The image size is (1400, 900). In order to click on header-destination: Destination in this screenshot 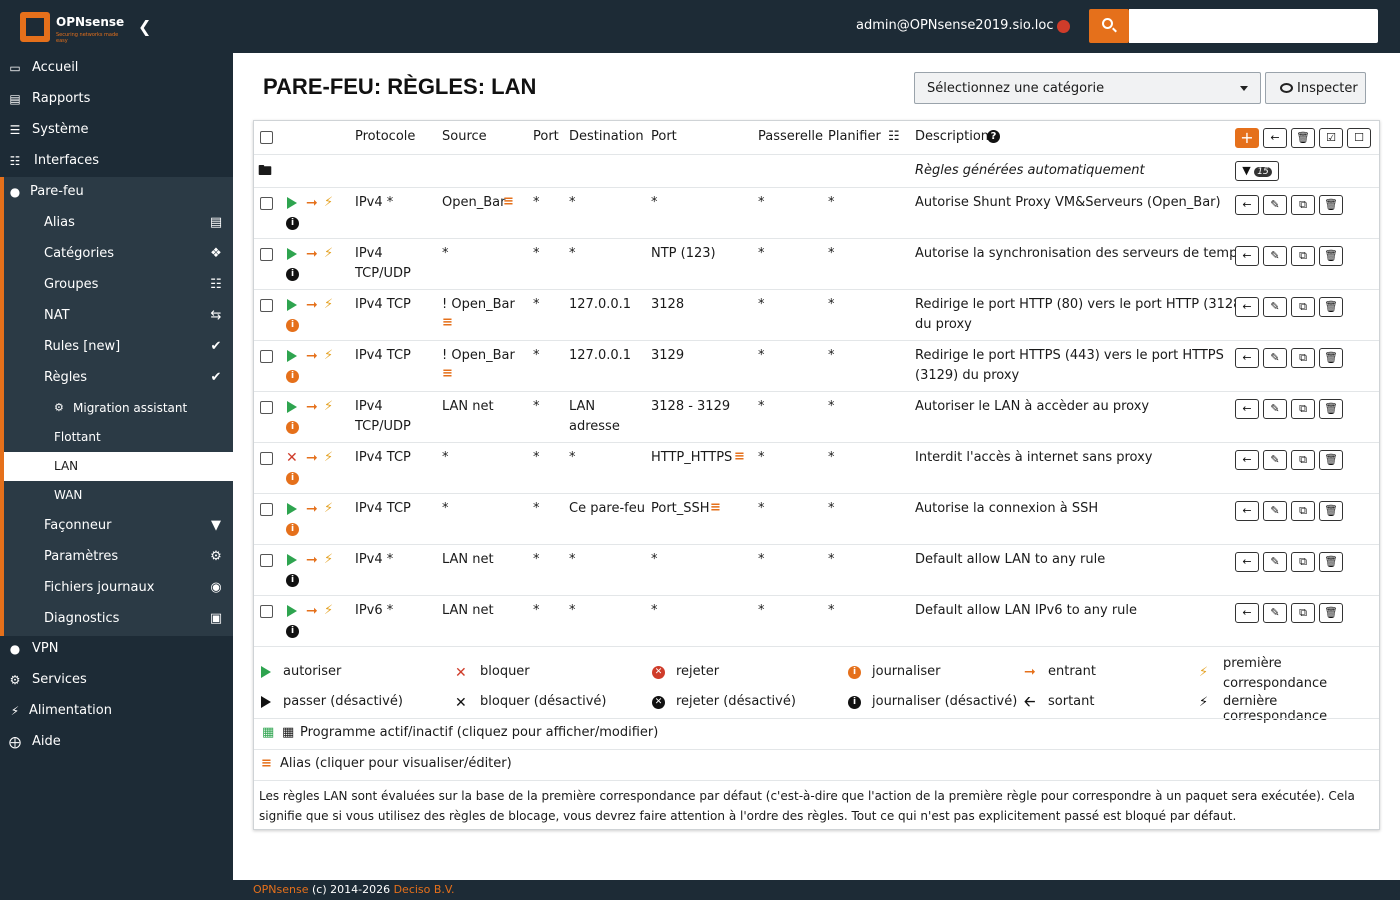, I will do `click(606, 137)`.